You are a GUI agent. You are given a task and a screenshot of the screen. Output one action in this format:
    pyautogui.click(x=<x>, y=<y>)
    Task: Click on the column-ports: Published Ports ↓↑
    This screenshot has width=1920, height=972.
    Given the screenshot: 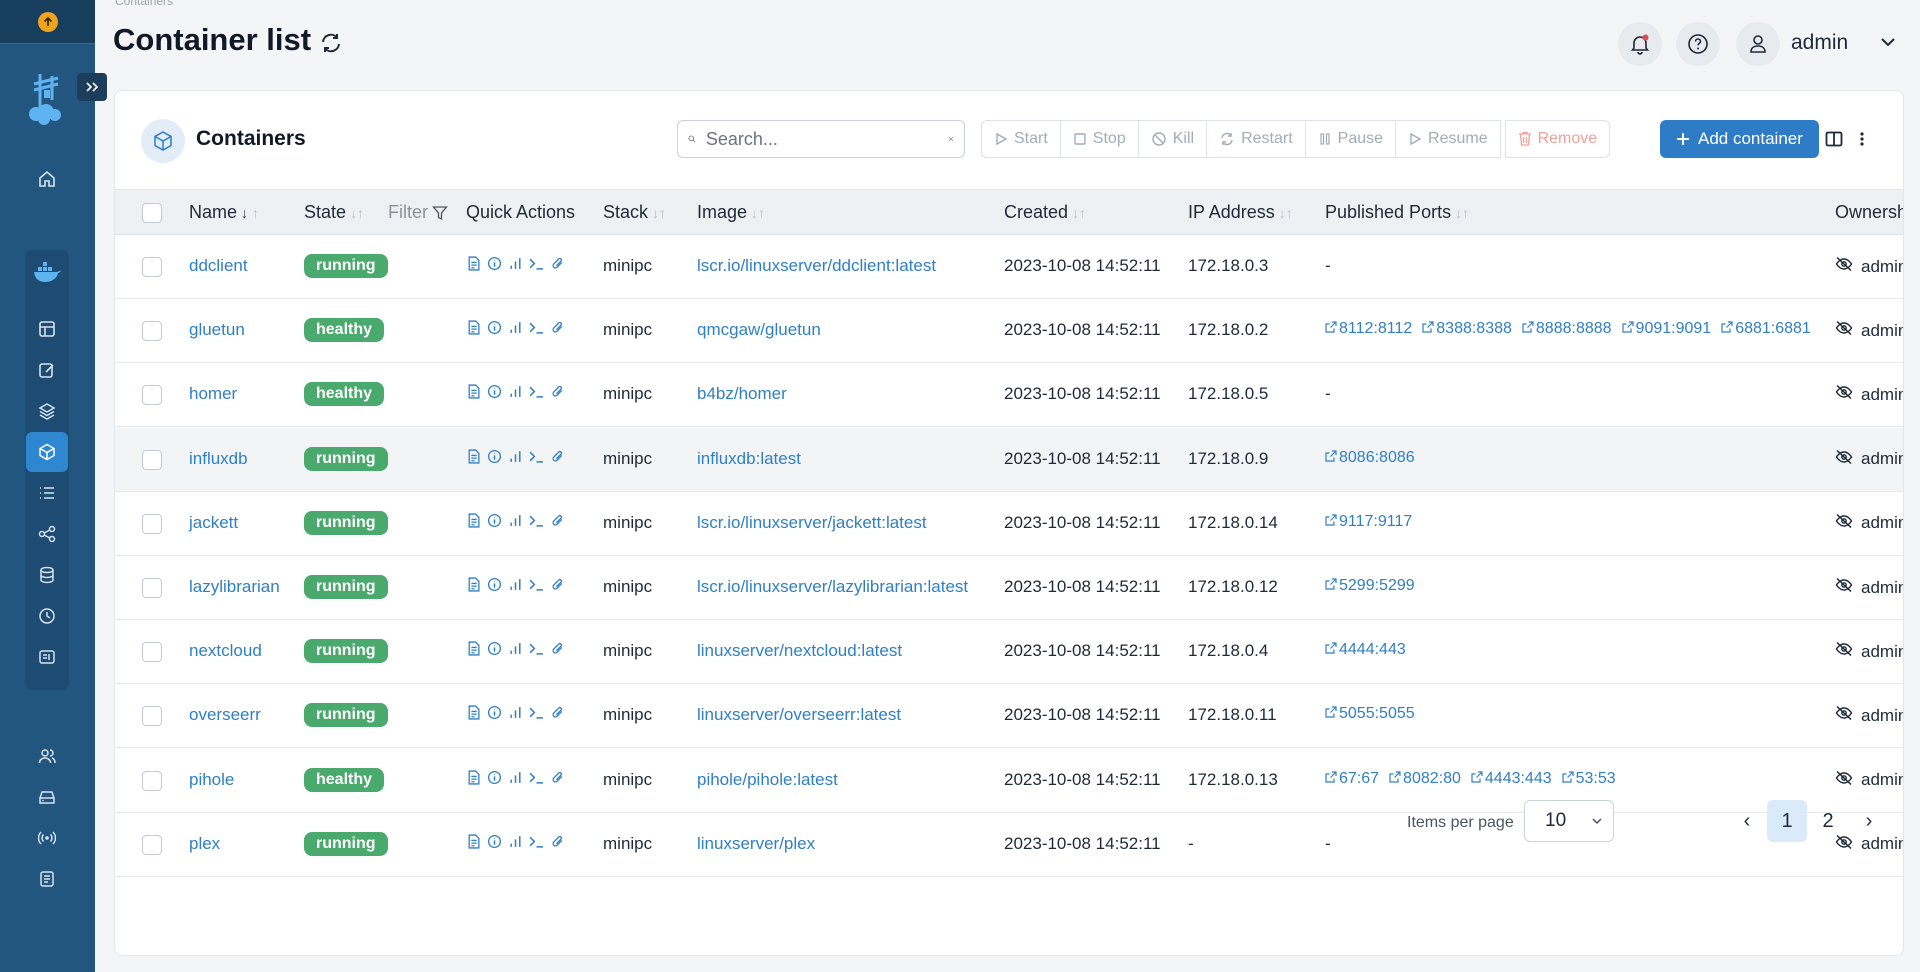 What is the action you would take?
    pyautogui.click(x=1397, y=212)
    